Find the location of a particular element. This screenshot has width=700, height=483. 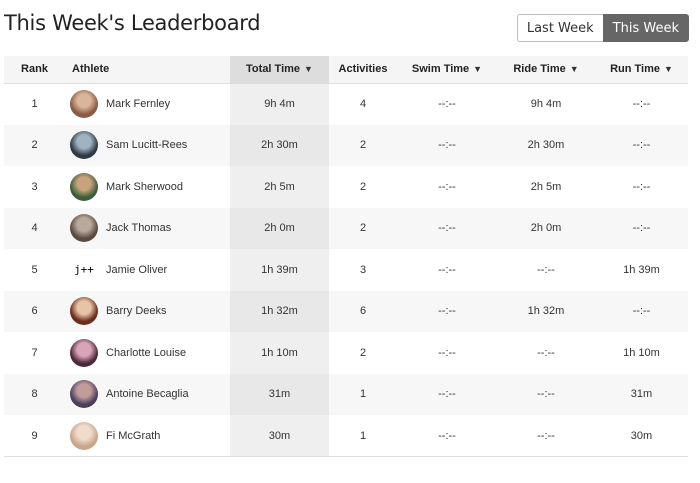

table-row: 6 Barry Deeks 1h 32m 6 --:-- 1h 32m --:-- is located at coordinates (346, 311).